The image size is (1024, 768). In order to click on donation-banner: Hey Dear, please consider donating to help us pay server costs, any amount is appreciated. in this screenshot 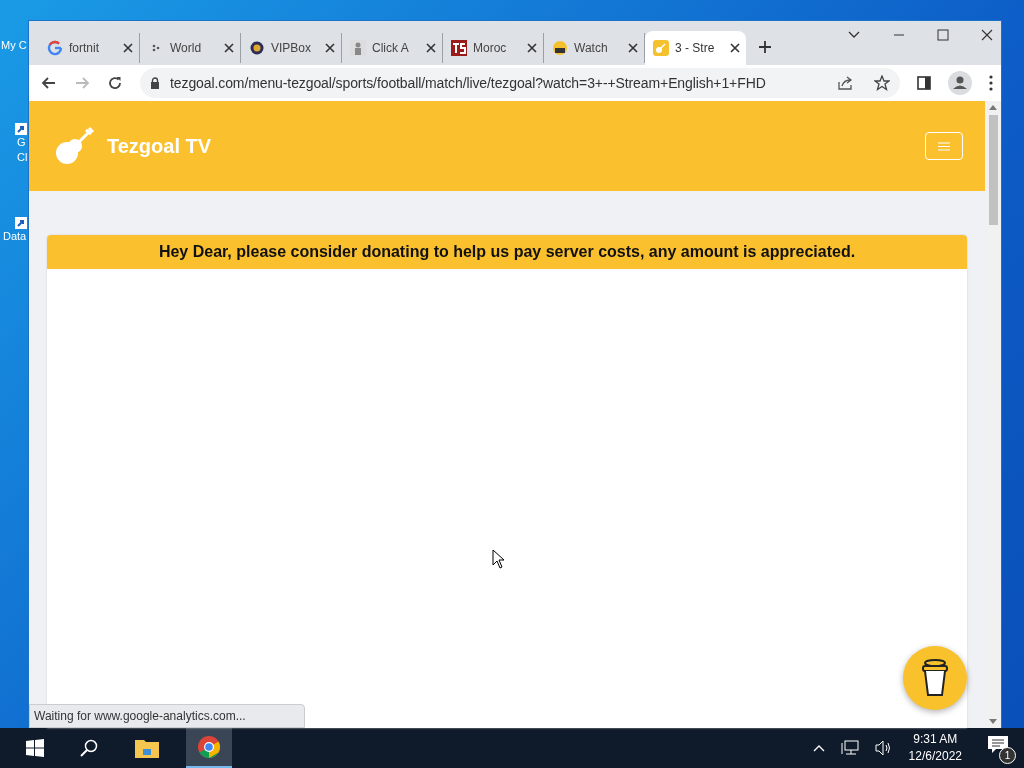, I will do `click(507, 252)`.